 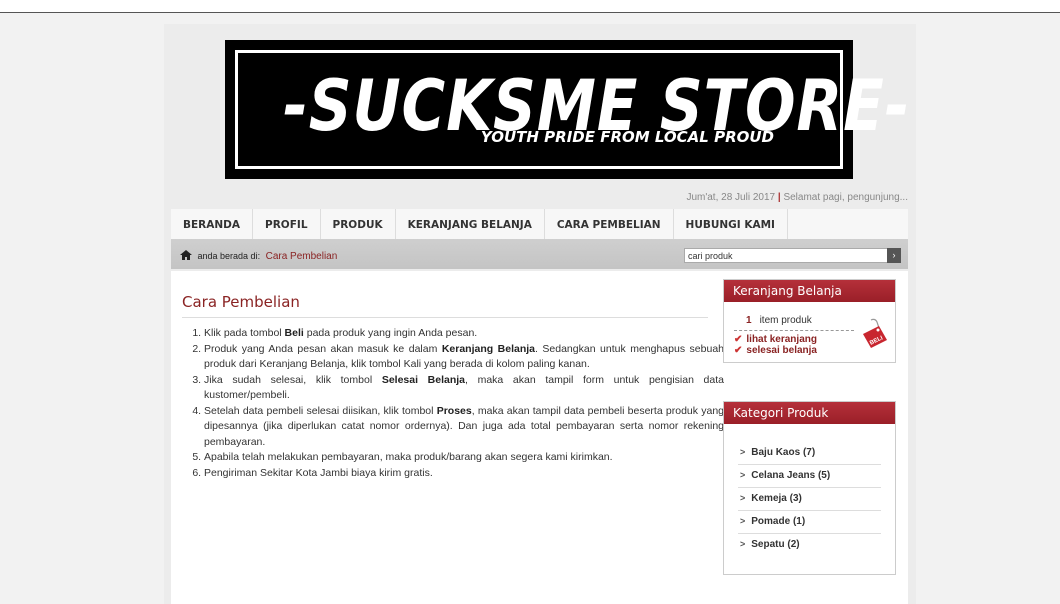 What do you see at coordinates (609, 224) in the screenshot?
I see `nav-item-cara-pembelian: CARA PEMBELIAN` at bounding box center [609, 224].